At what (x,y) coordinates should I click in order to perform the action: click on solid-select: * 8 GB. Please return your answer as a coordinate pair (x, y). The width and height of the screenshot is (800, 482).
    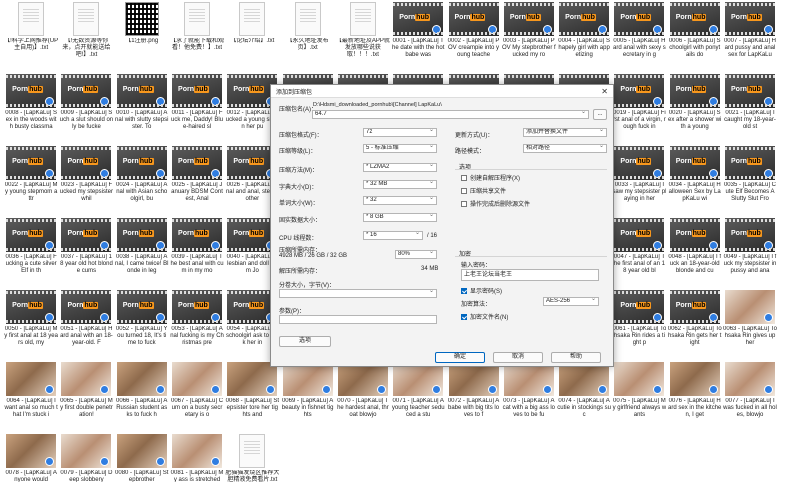
    Looking at the image, I should click on (400, 217).